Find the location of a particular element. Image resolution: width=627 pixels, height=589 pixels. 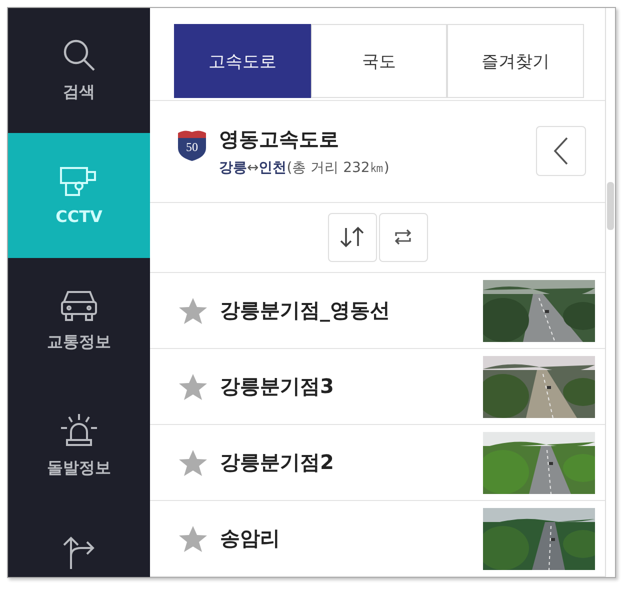

highway-shield-icon is located at coordinates (192, 145).